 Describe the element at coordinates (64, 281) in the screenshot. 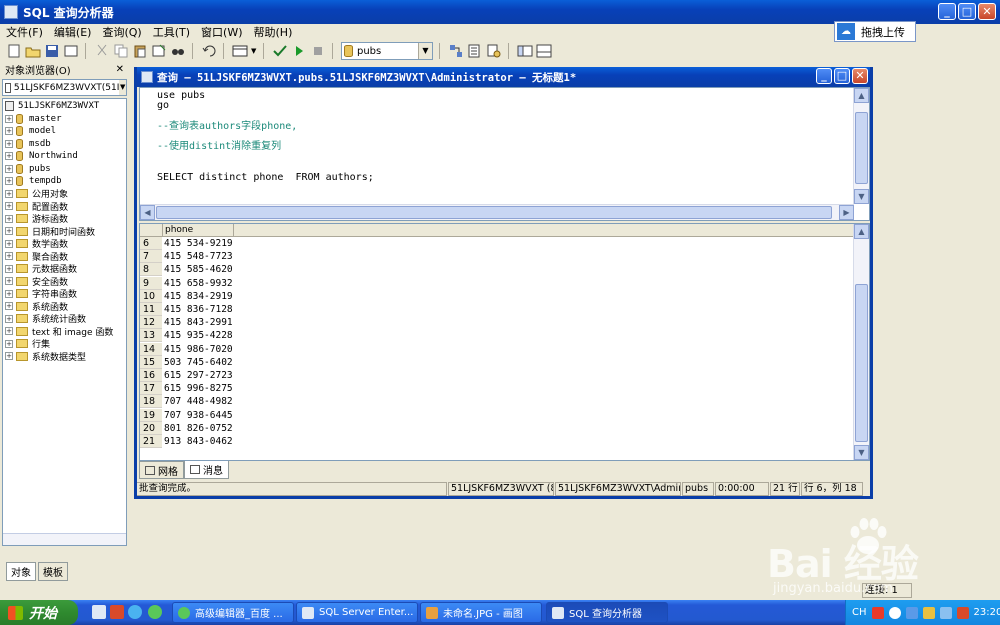

I see `tree-item: + 安全函数` at that location.